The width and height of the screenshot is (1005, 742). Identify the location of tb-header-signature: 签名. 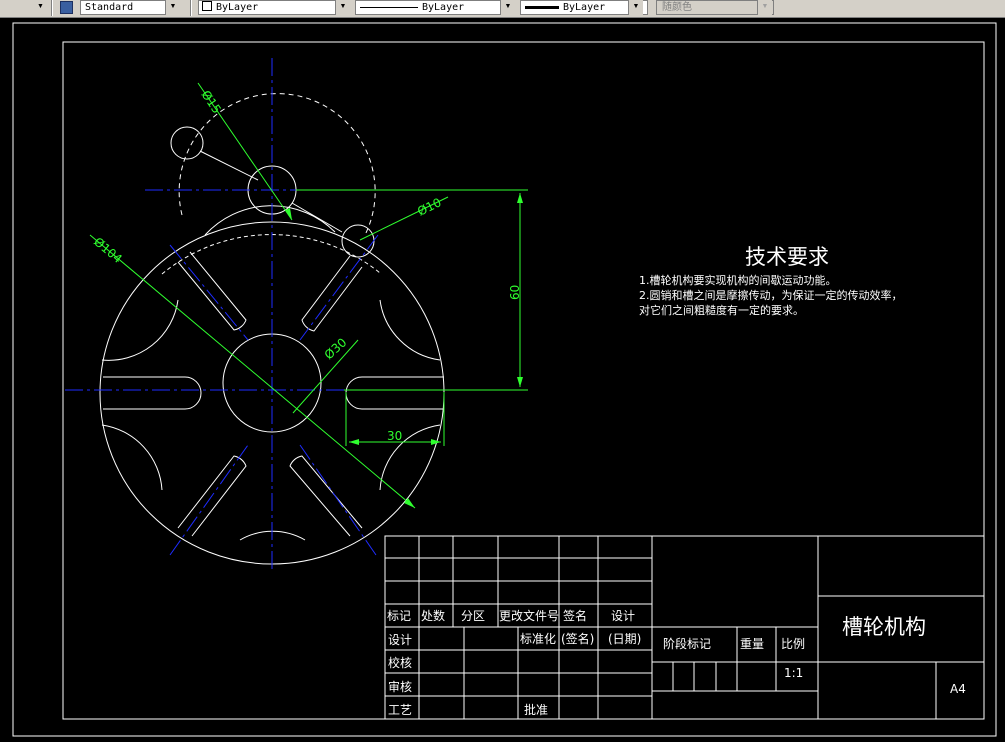
(575, 615).